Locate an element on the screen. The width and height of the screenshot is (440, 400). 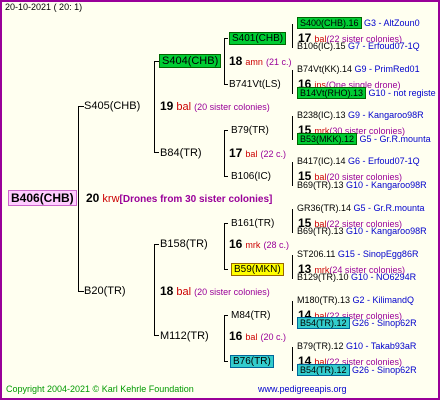
gen3-name: M84(TR) is located at coordinates (251, 315).